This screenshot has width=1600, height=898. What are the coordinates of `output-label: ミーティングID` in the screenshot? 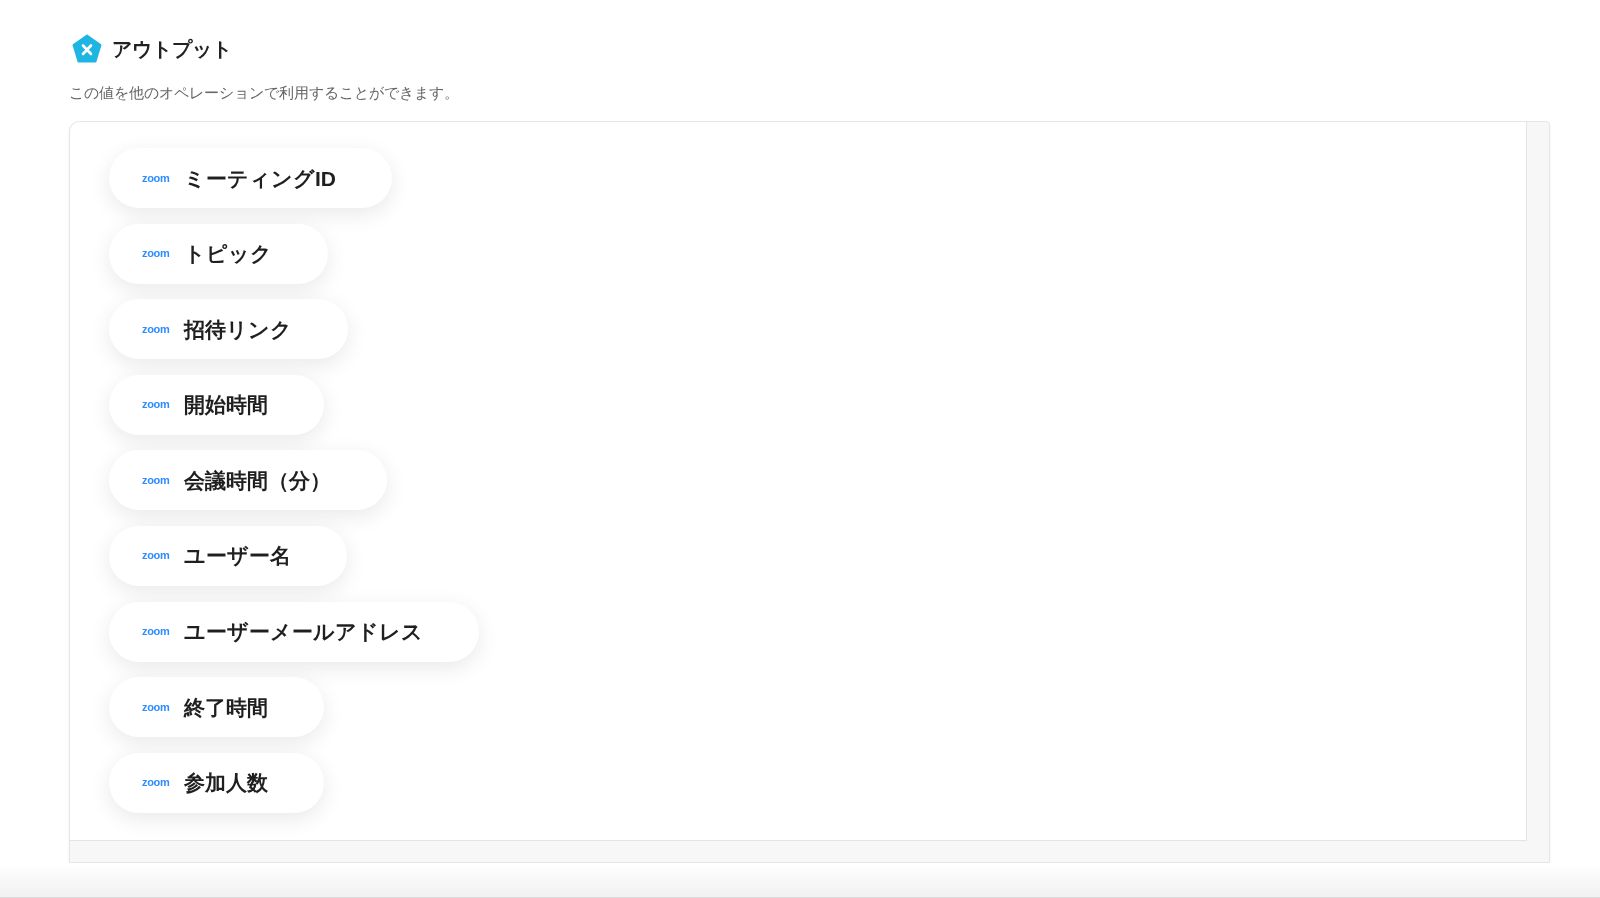 It's located at (260, 178).